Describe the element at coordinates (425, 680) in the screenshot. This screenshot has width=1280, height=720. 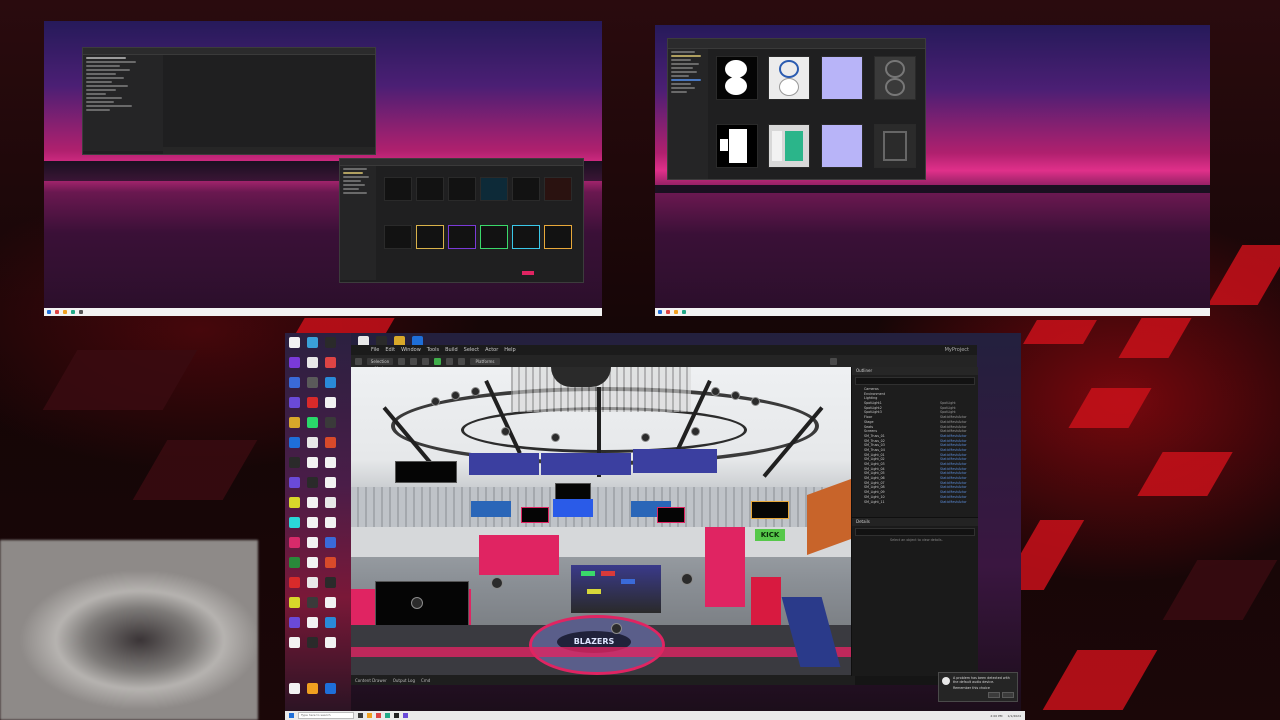
I see `cmd-button: Cmd` at that location.